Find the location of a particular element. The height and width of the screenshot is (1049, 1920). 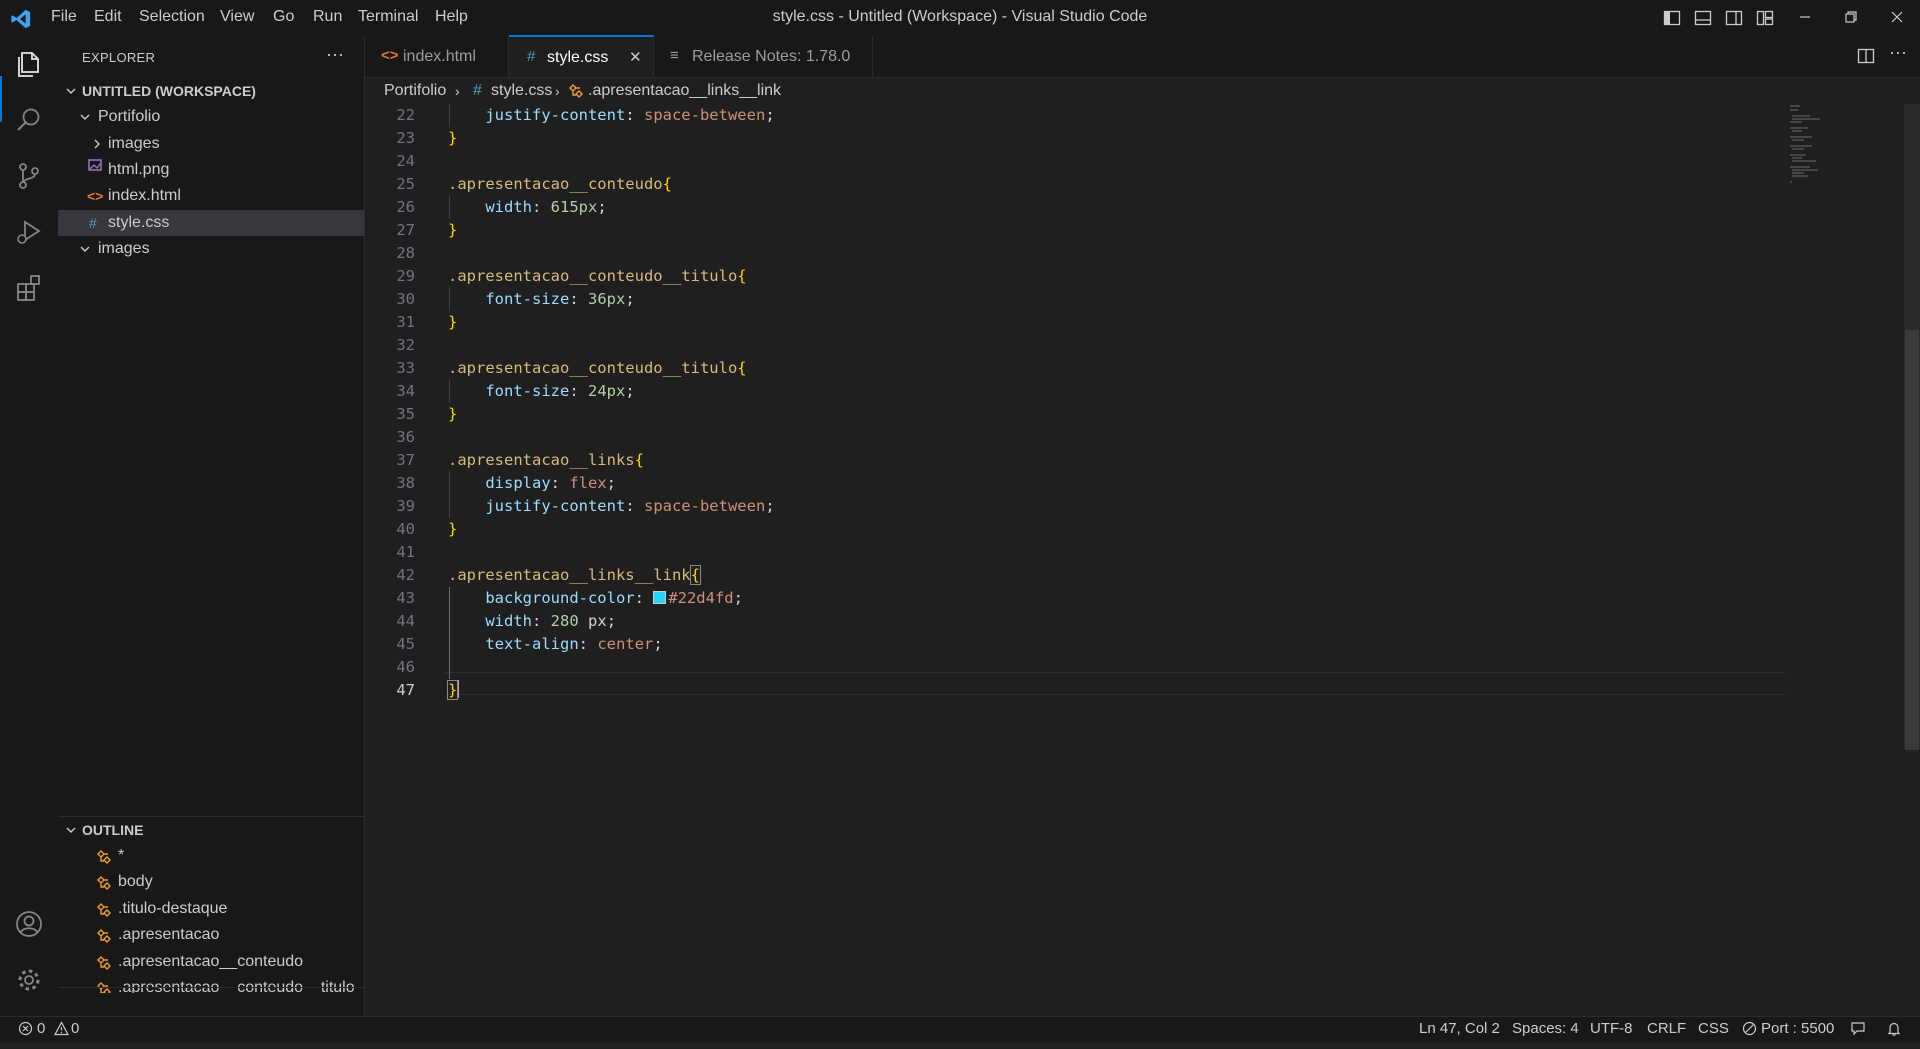

outline-item: .apresentacao__conteudo__titulo is located at coordinates (211, 984).